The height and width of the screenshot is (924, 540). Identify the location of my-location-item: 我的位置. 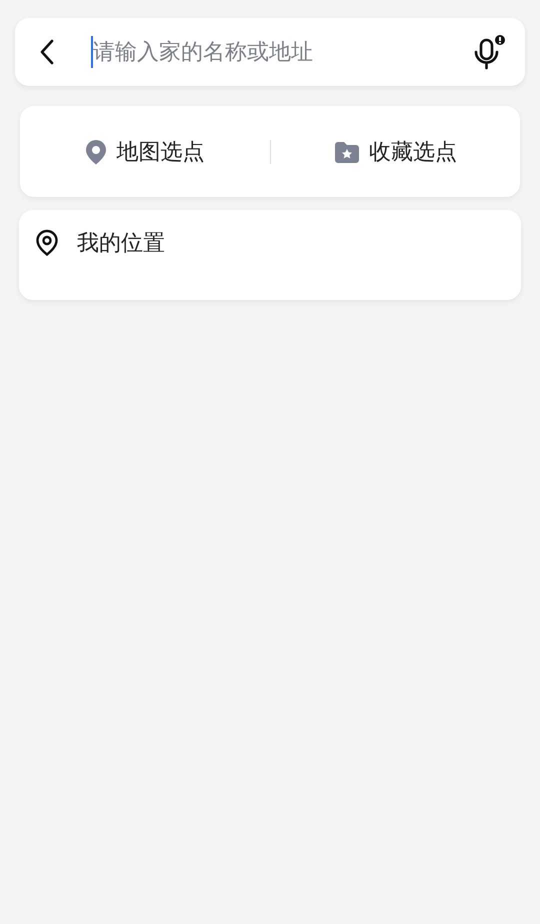
(100, 243).